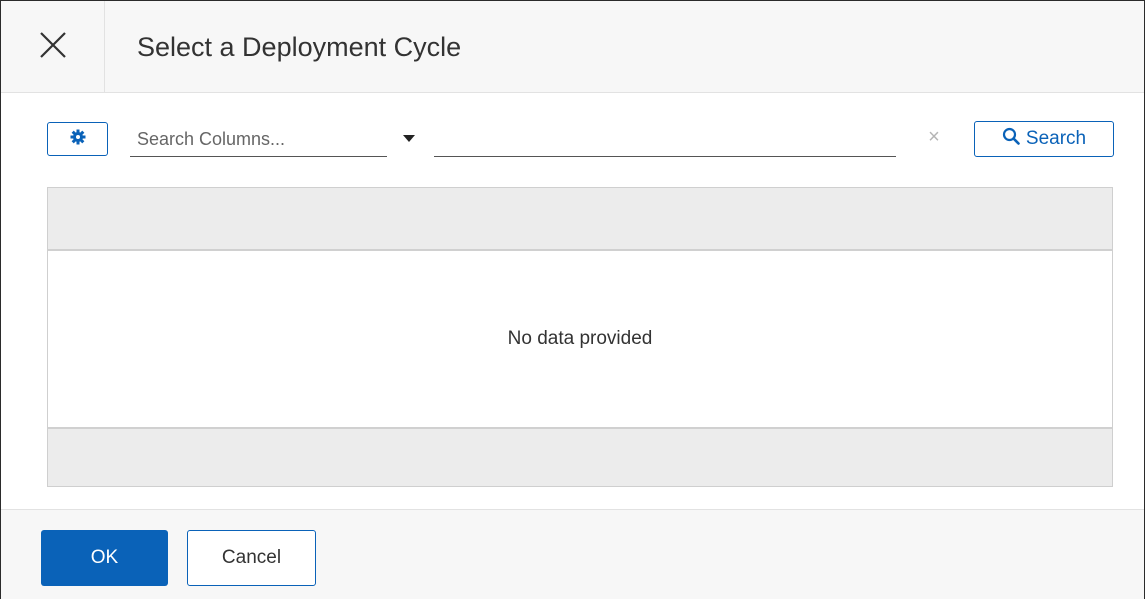 Image resolution: width=1145 pixels, height=599 pixels. I want to click on empty-message: No data provided, so click(580, 338).